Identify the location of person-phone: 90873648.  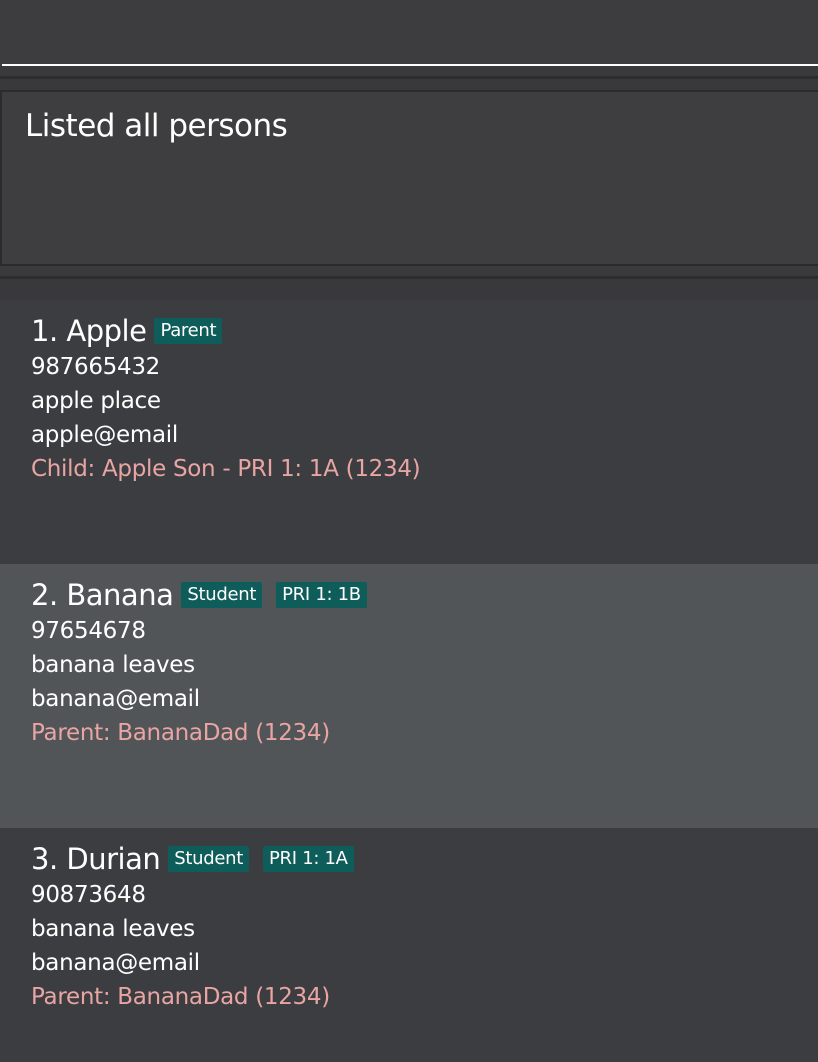
(88, 895).